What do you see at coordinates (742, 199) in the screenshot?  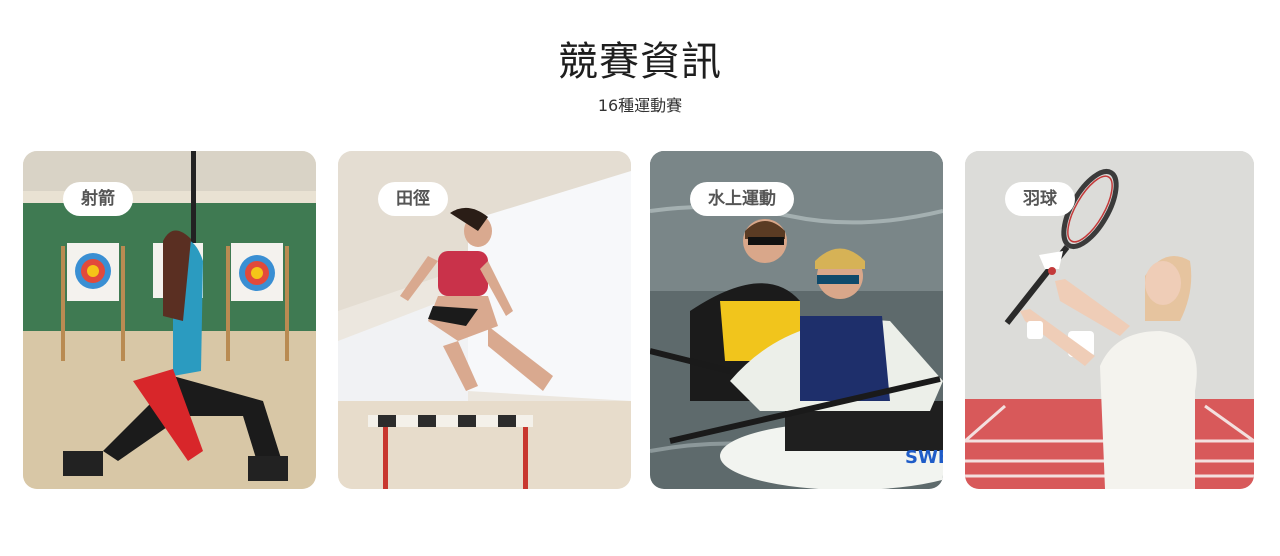 I see `card-label: 水上運動` at bounding box center [742, 199].